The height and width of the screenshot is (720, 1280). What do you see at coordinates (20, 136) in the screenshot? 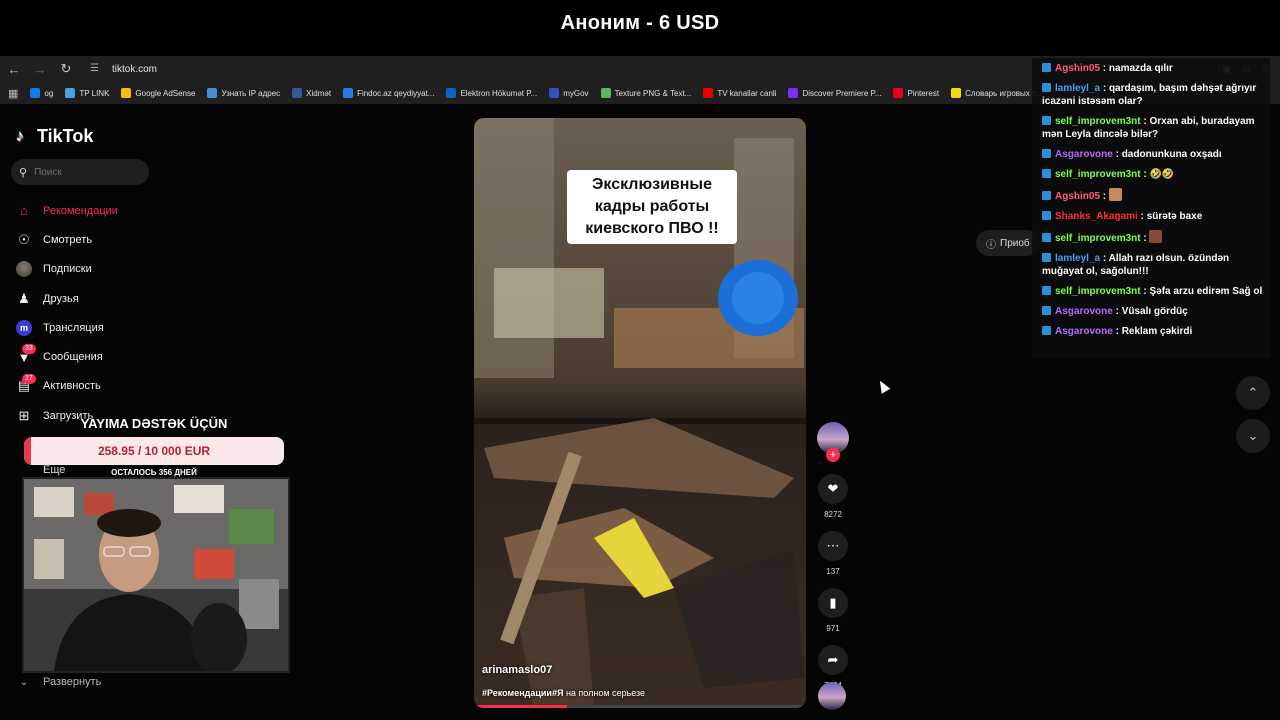
I see `tiktok-note-icon: ♪` at bounding box center [20, 136].